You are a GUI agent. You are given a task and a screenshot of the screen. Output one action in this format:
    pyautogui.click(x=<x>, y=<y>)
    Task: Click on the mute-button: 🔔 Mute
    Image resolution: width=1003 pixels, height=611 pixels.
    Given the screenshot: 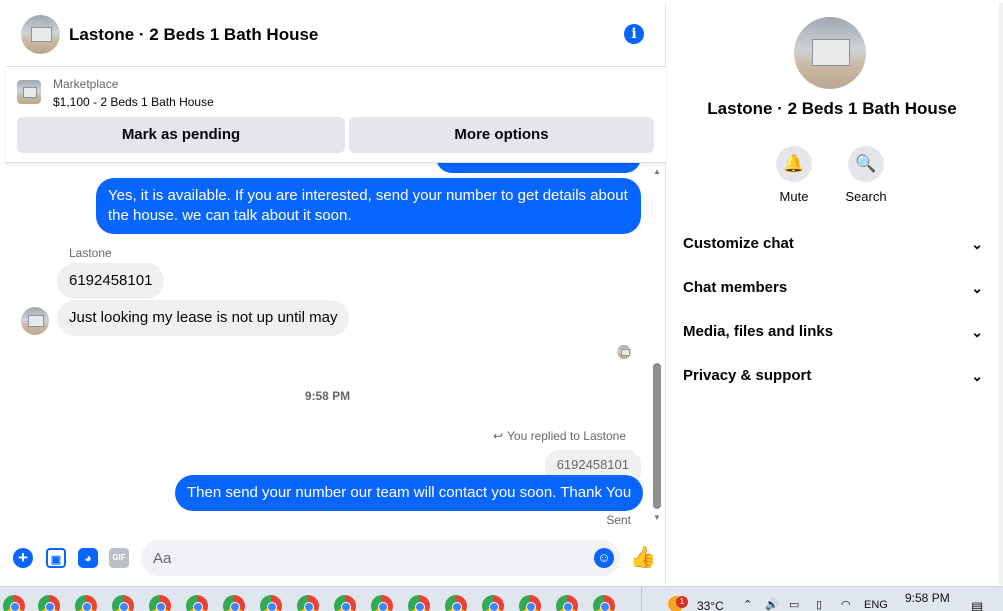 What is the action you would take?
    pyautogui.click(x=794, y=175)
    